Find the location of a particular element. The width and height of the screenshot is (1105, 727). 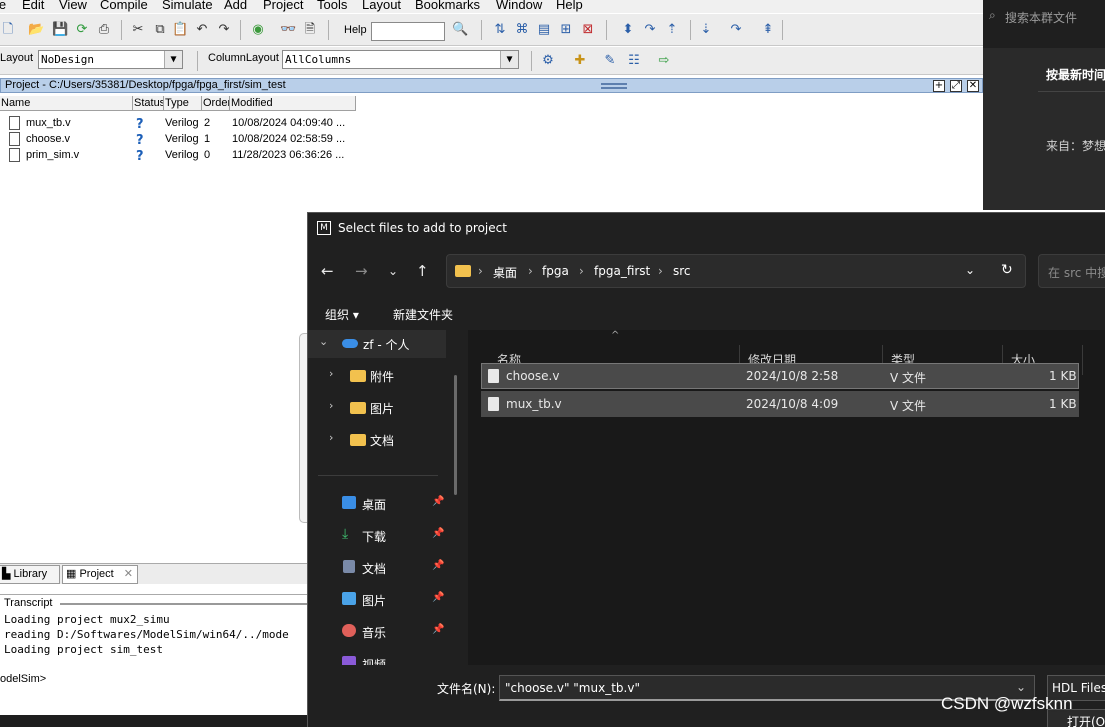

undo-icon: ↶ is located at coordinates (202, 30).